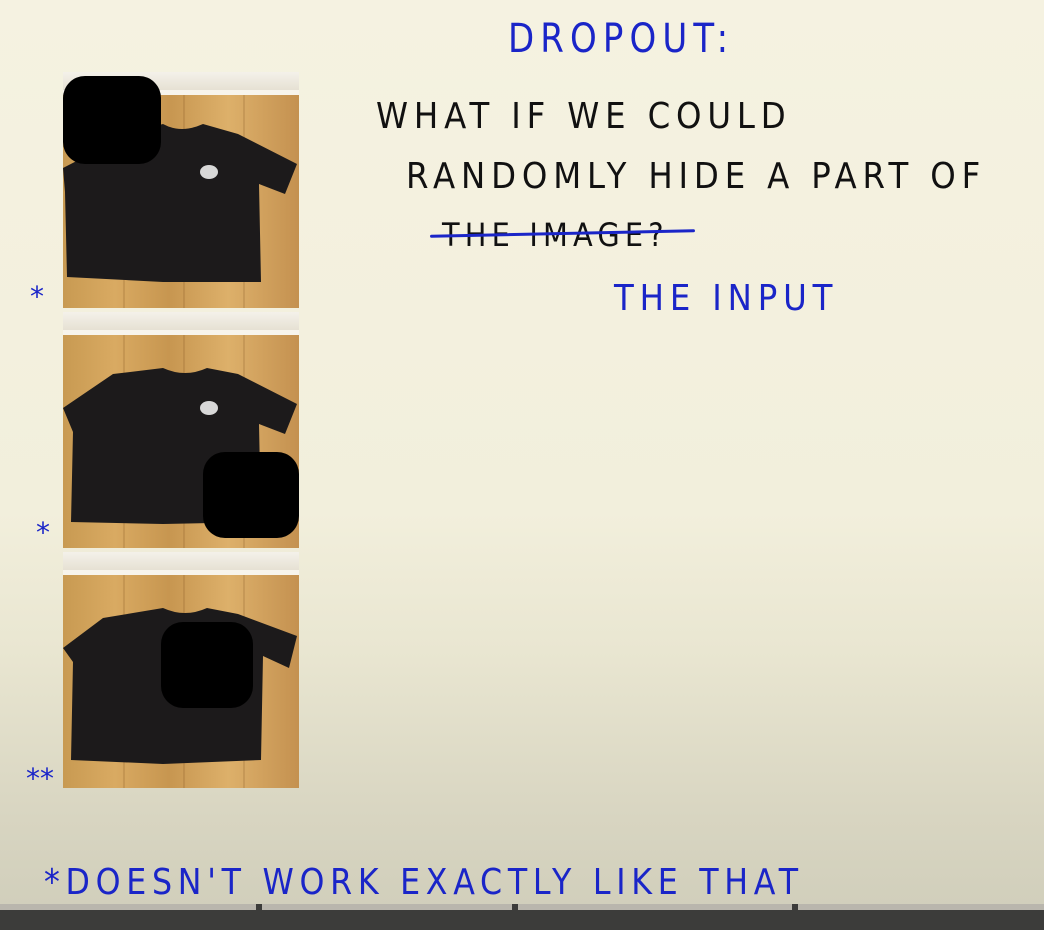 Image resolution: width=1044 pixels, height=930 pixels. What do you see at coordinates (696, 176) in the screenshot?
I see `question-line-2: RANDOMLY HIDE A PART OF` at bounding box center [696, 176].